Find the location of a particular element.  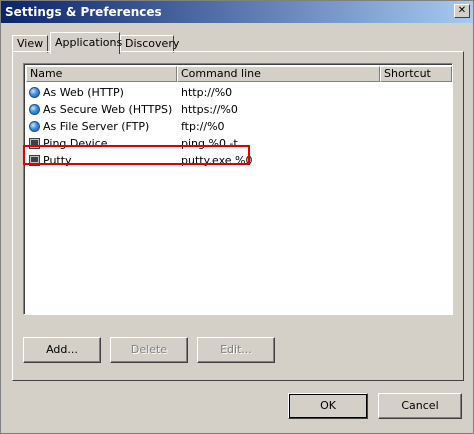

cancel-button: Cancel is located at coordinates (420, 406).